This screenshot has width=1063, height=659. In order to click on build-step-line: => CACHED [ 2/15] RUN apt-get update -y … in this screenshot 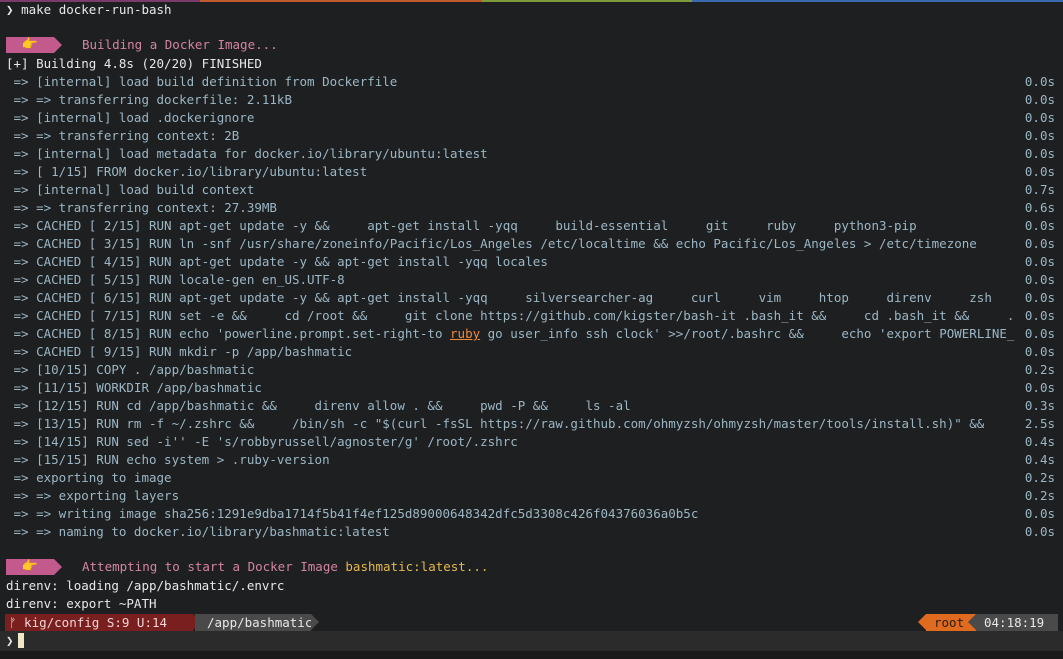, I will do `click(461, 225)`.